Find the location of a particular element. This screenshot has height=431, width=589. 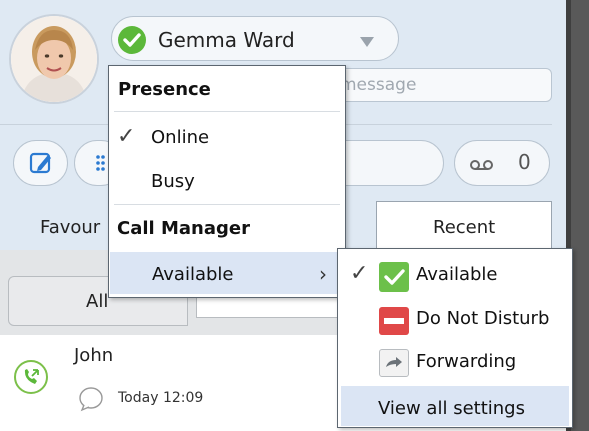

tab-favourites: Favour is located at coordinates (70, 228).